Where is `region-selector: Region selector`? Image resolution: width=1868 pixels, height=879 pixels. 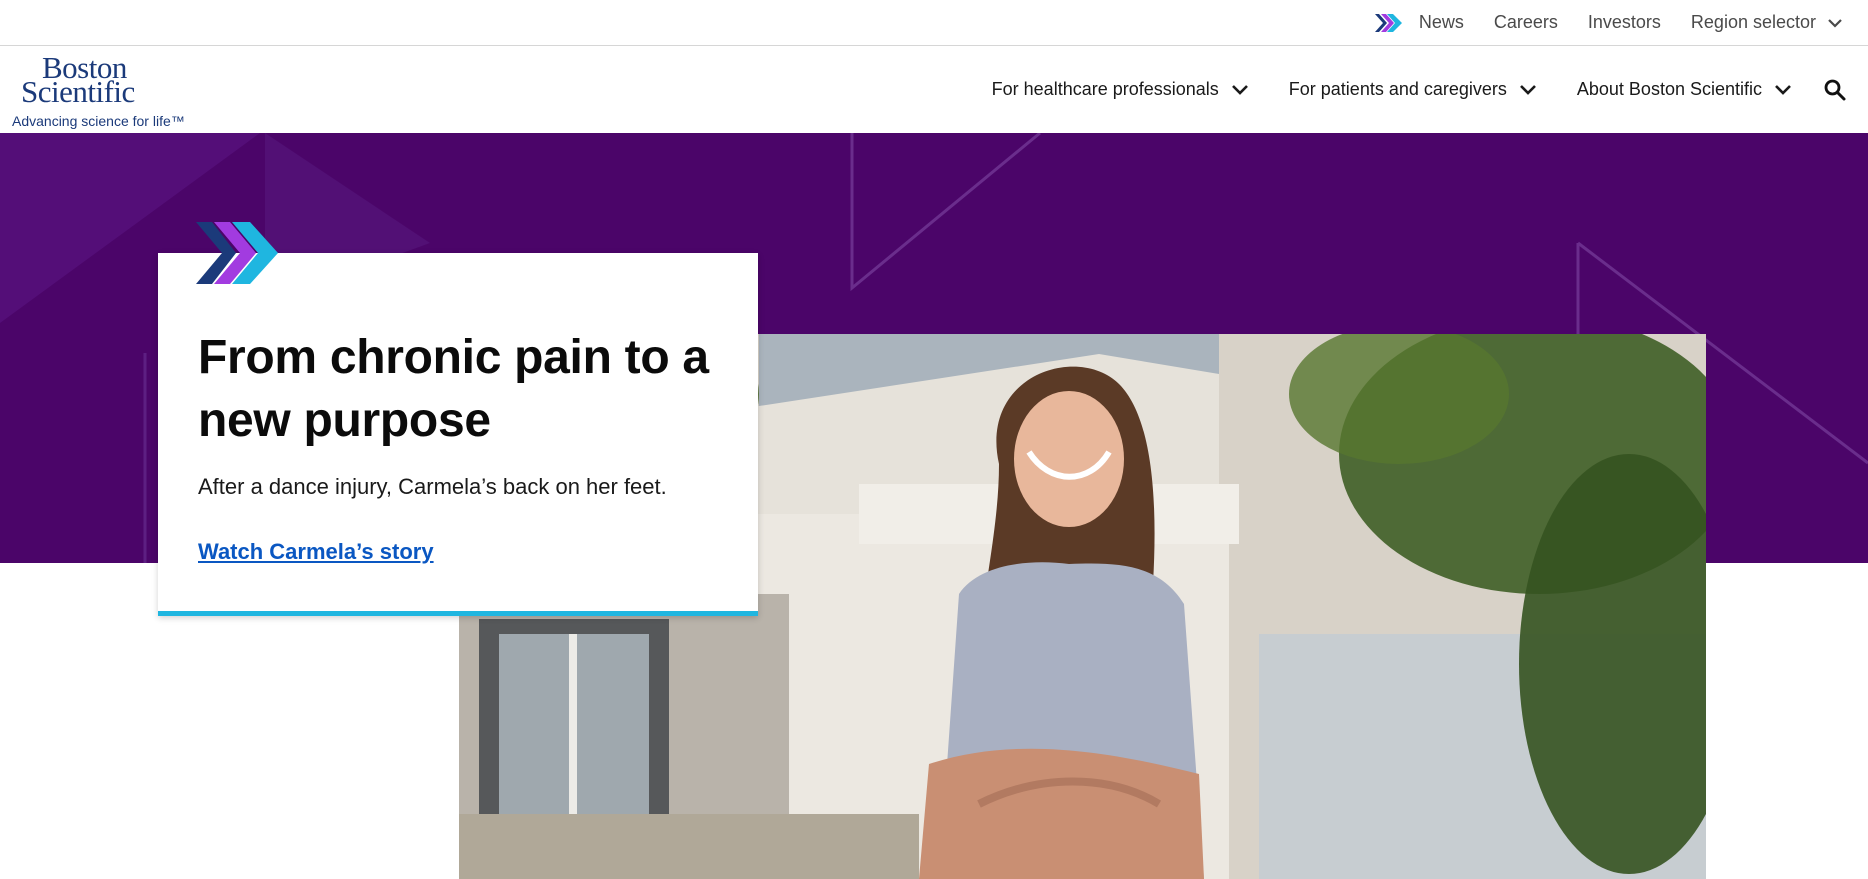 region-selector: Region selector is located at coordinates (1768, 23).